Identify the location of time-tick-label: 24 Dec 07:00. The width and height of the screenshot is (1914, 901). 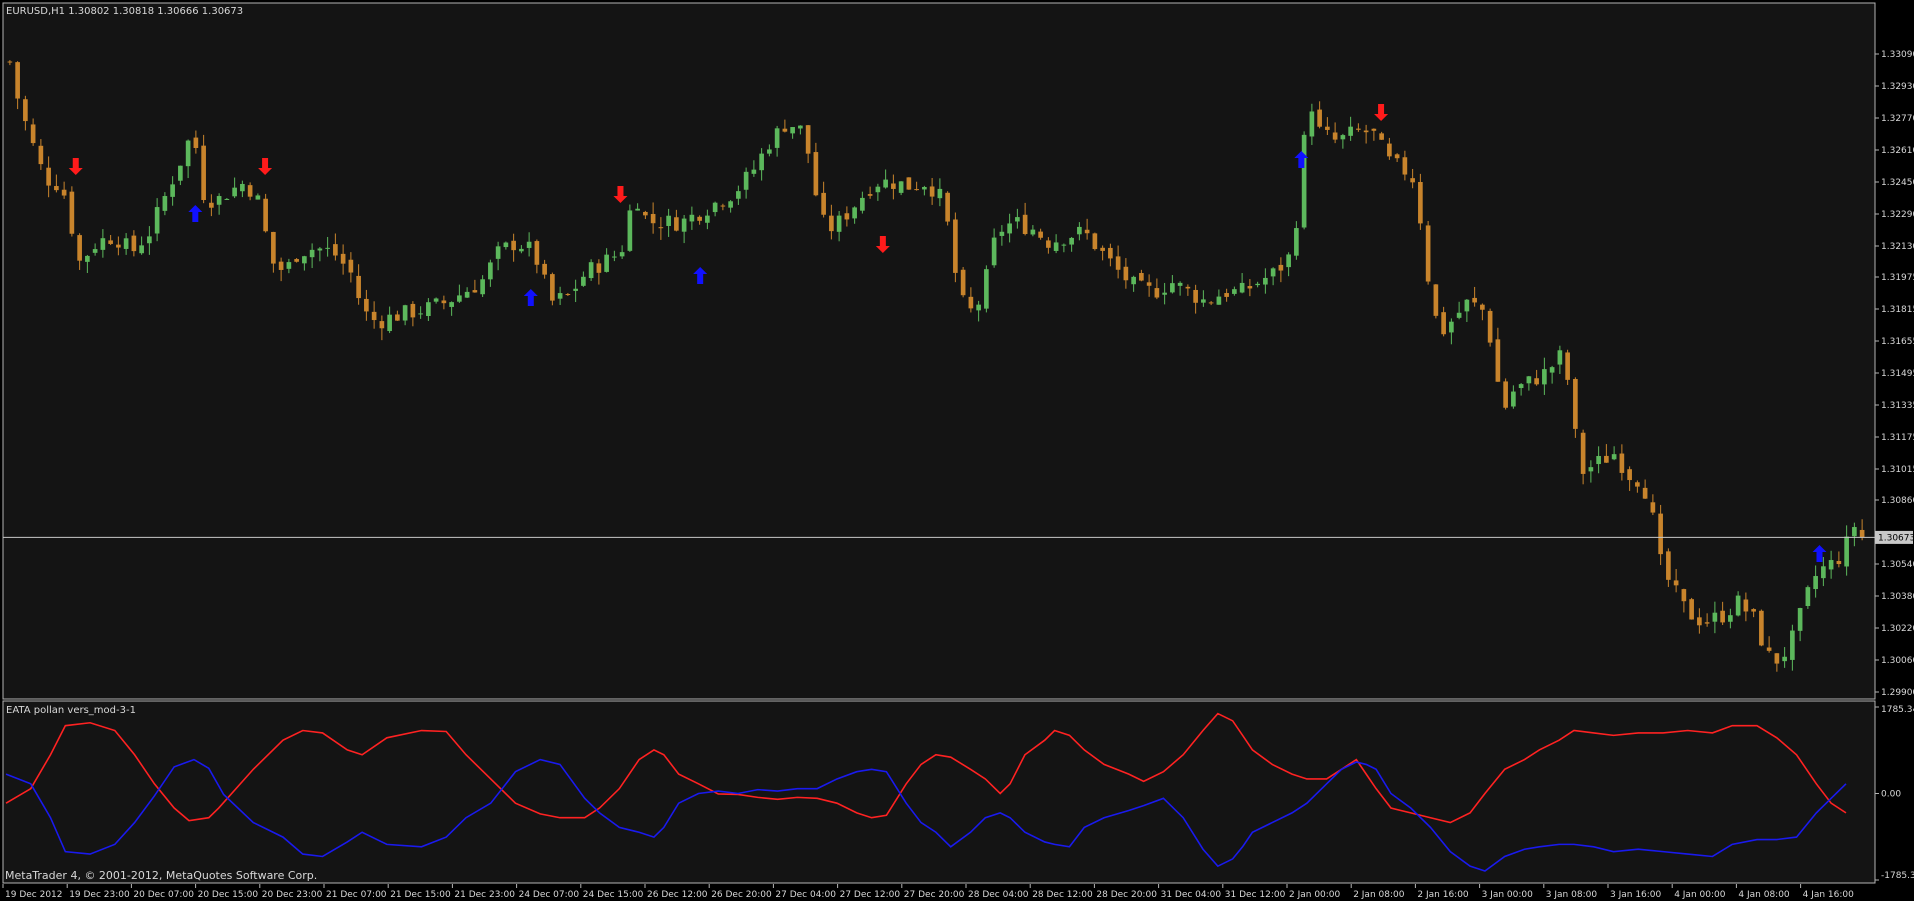
(549, 895).